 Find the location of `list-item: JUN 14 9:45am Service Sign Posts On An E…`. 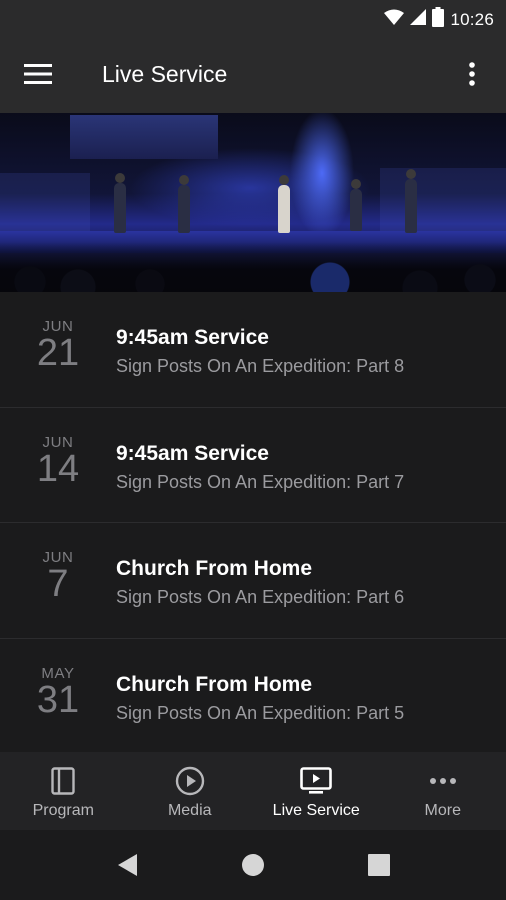

list-item: JUN 14 9:45am Service Sign Posts On An E… is located at coordinates (253, 465).